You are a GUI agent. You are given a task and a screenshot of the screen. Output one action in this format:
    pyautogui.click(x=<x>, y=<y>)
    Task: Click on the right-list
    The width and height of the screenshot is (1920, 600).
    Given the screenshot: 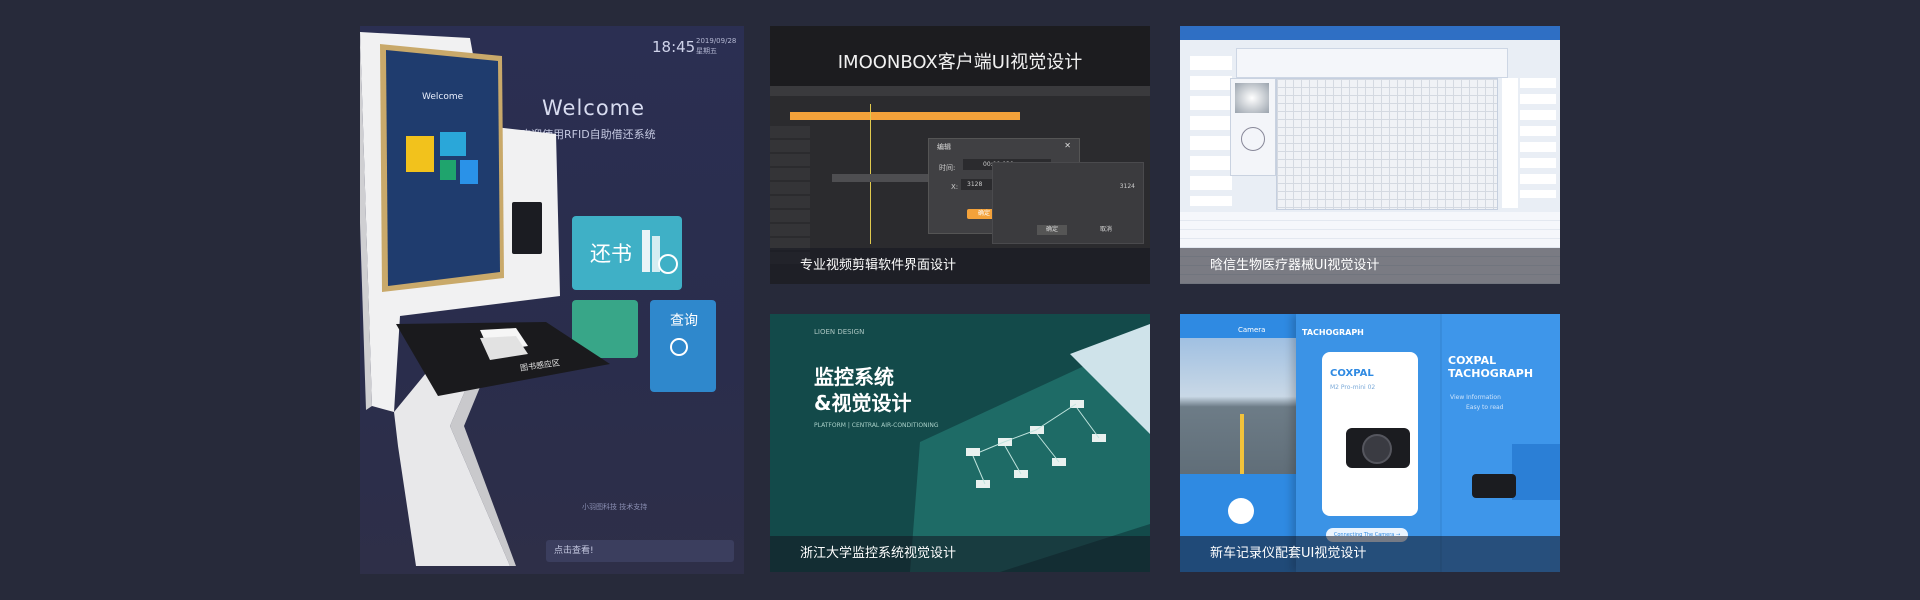 What is the action you would take?
    pyautogui.click(x=1538, y=138)
    